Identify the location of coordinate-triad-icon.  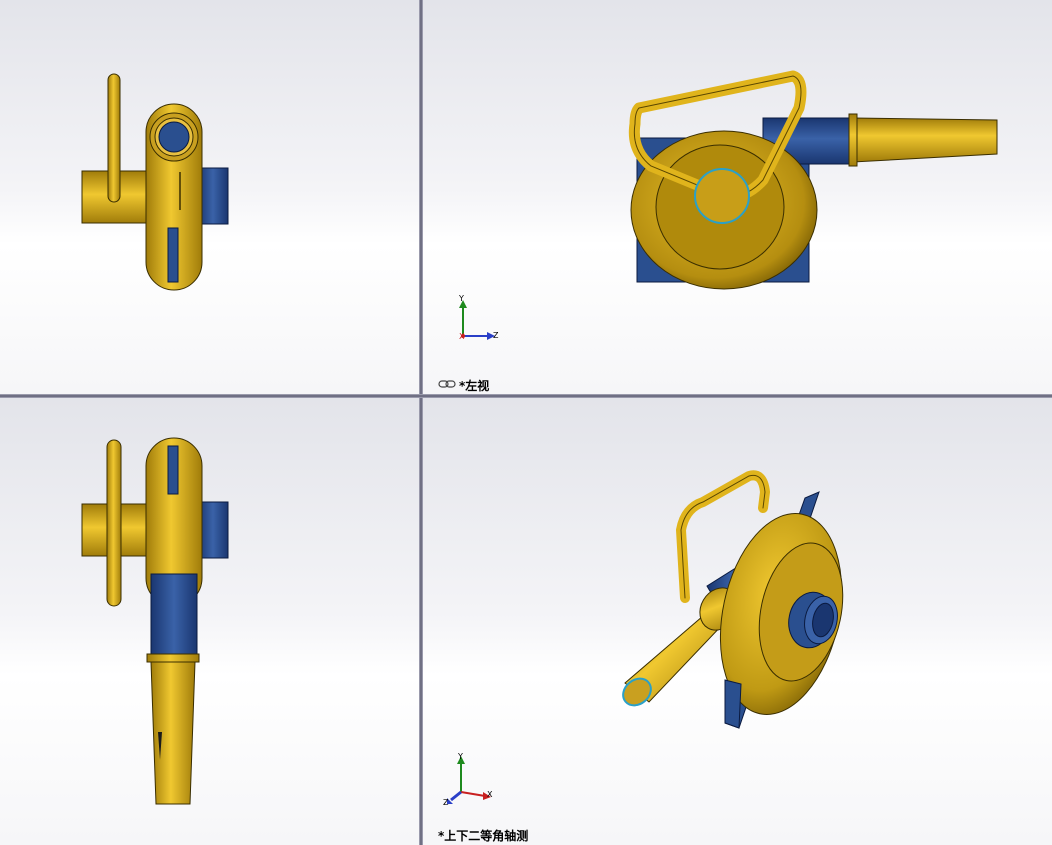
(469, 780).